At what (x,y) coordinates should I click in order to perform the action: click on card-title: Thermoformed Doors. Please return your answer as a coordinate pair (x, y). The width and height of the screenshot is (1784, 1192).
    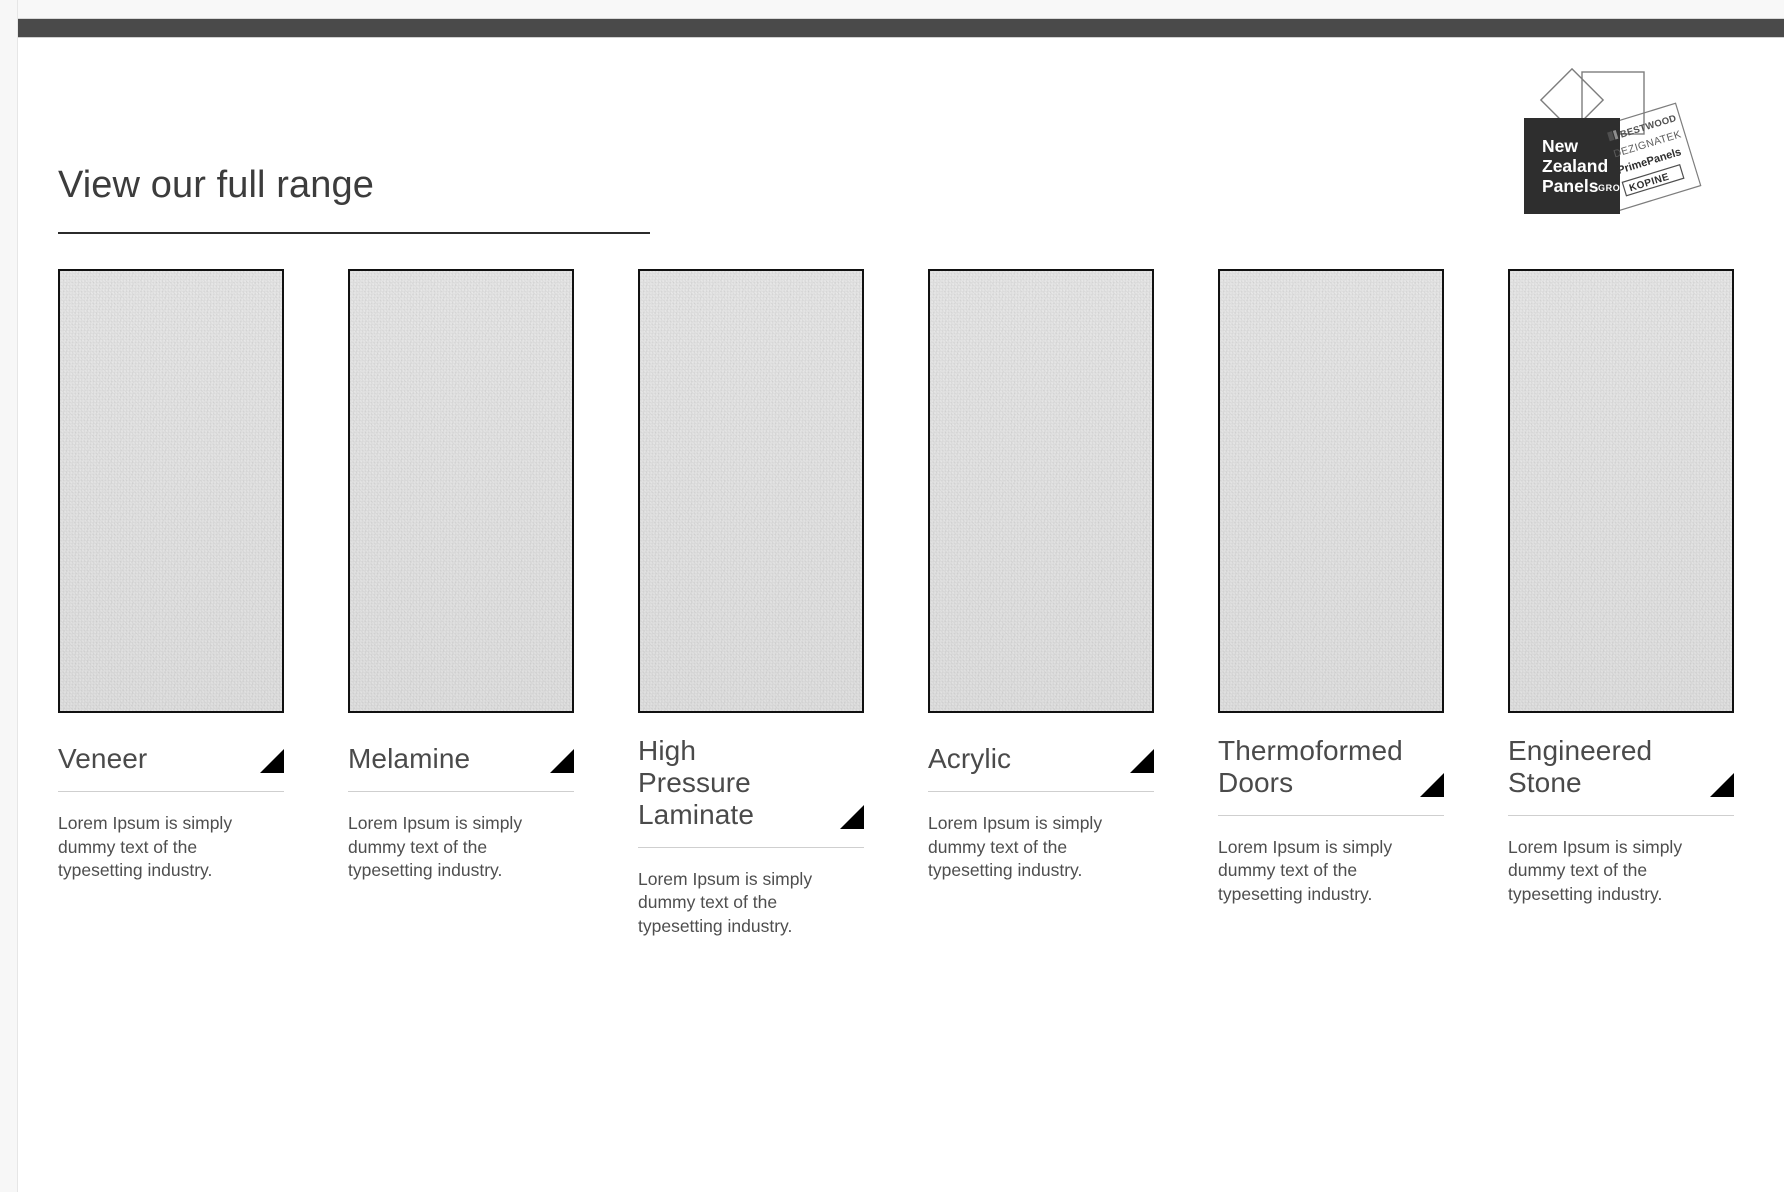
    Looking at the image, I should click on (1310, 766).